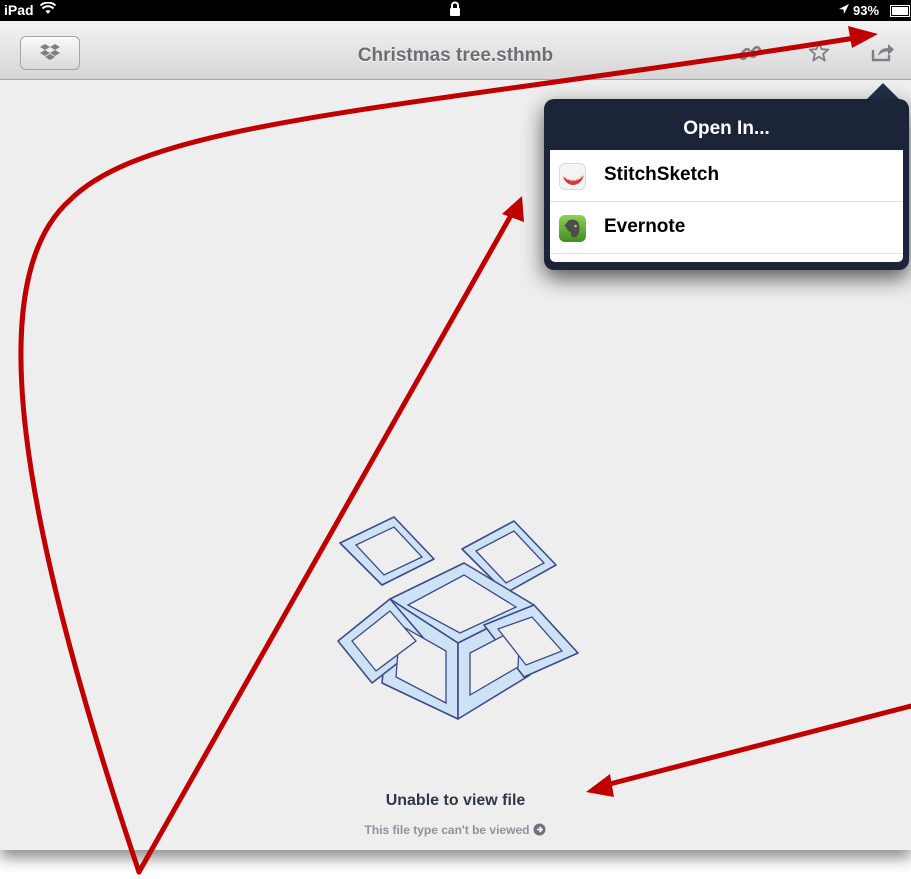 This screenshot has height=879, width=911. I want to click on info-arrow-icon, so click(539, 829).